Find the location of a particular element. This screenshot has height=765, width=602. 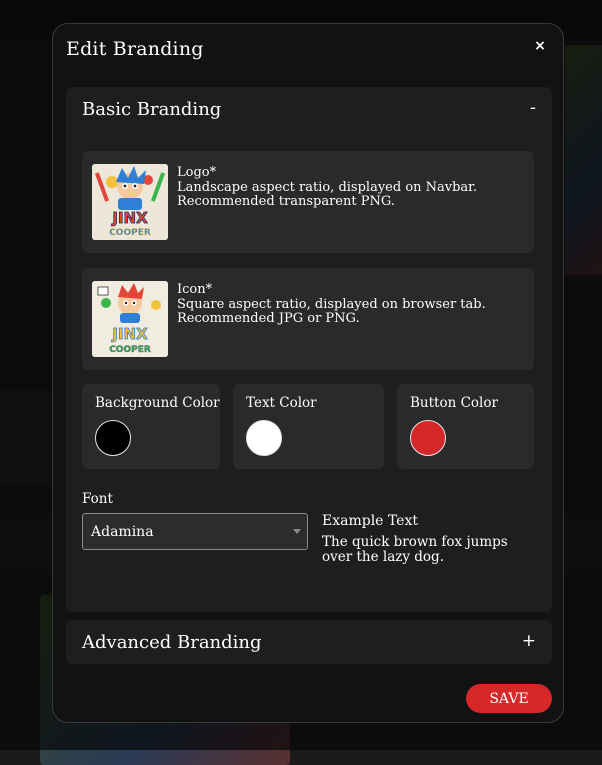

icon-title: Icon* is located at coordinates (195, 289).